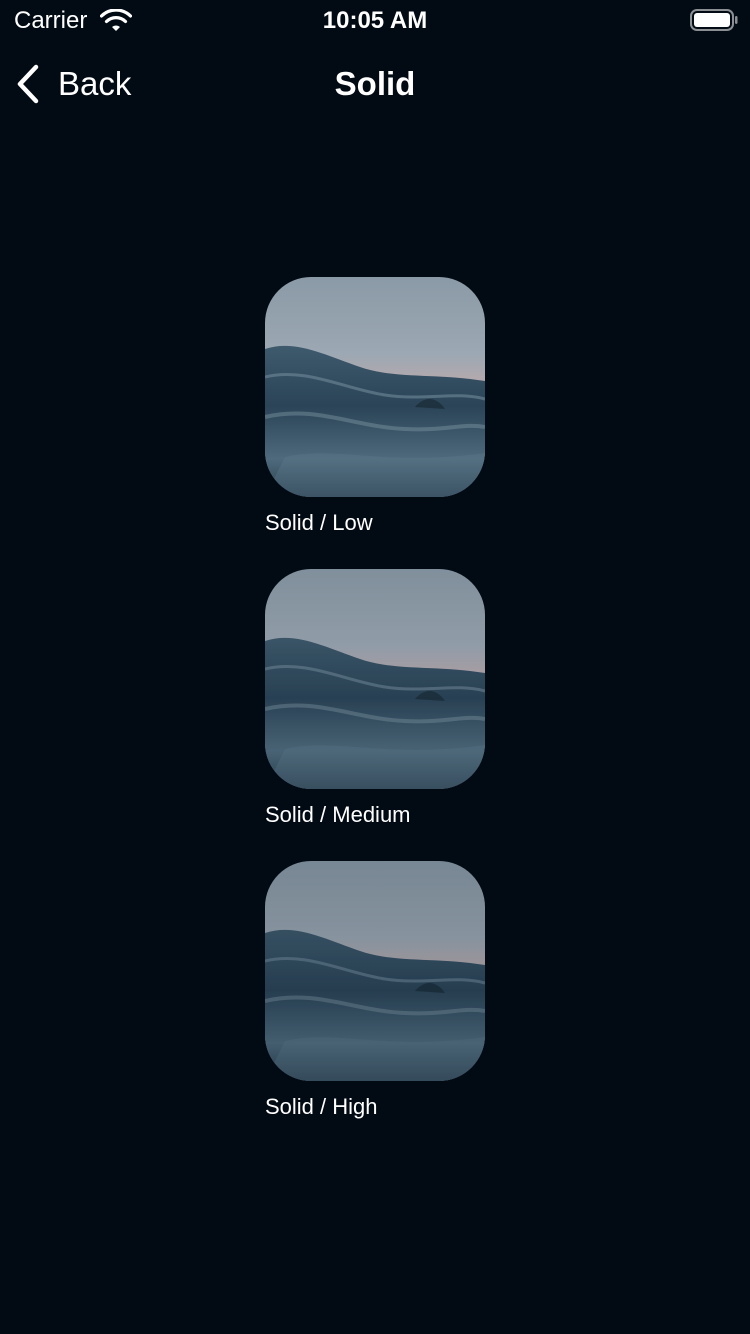 Image resolution: width=750 pixels, height=1334 pixels. I want to click on page-title: Solid, so click(375, 83).